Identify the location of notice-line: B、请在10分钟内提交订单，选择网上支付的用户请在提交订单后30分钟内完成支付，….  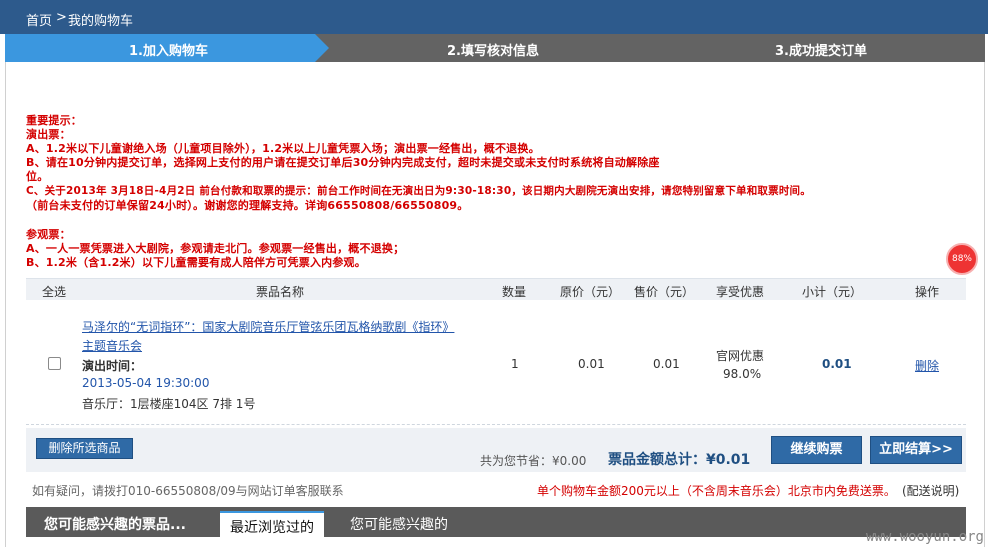
(343, 162).